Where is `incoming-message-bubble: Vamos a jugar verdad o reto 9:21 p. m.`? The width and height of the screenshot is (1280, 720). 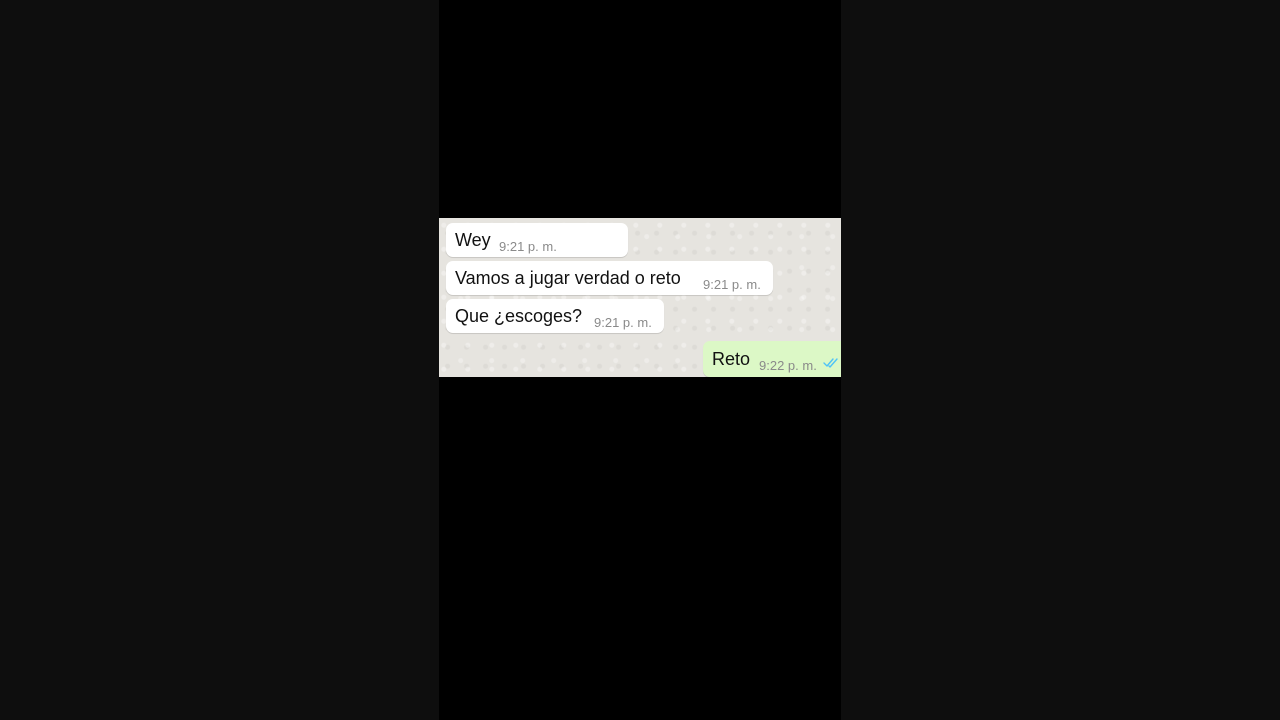 incoming-message-bubble: Vamos a jugar verdad o reto 9:21 p. m. is located at coordinates (609, 278).